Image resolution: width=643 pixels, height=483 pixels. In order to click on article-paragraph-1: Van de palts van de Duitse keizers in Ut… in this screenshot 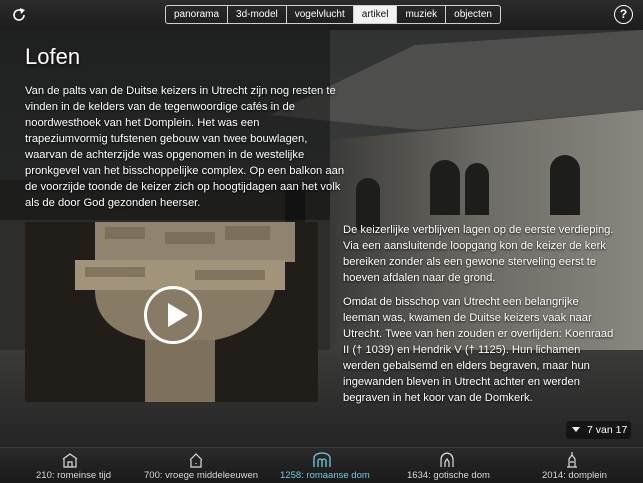, I will do `click(185, 147)`.